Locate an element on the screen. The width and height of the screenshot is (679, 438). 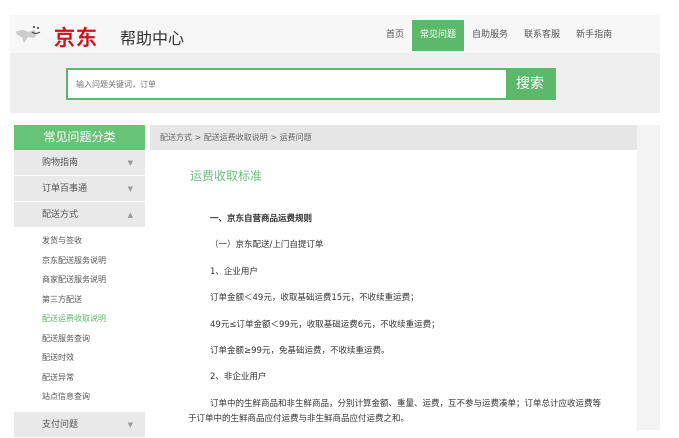
sidebar-cat-delivery: 配送方式 ▲ is located at coordinates (79, 215).